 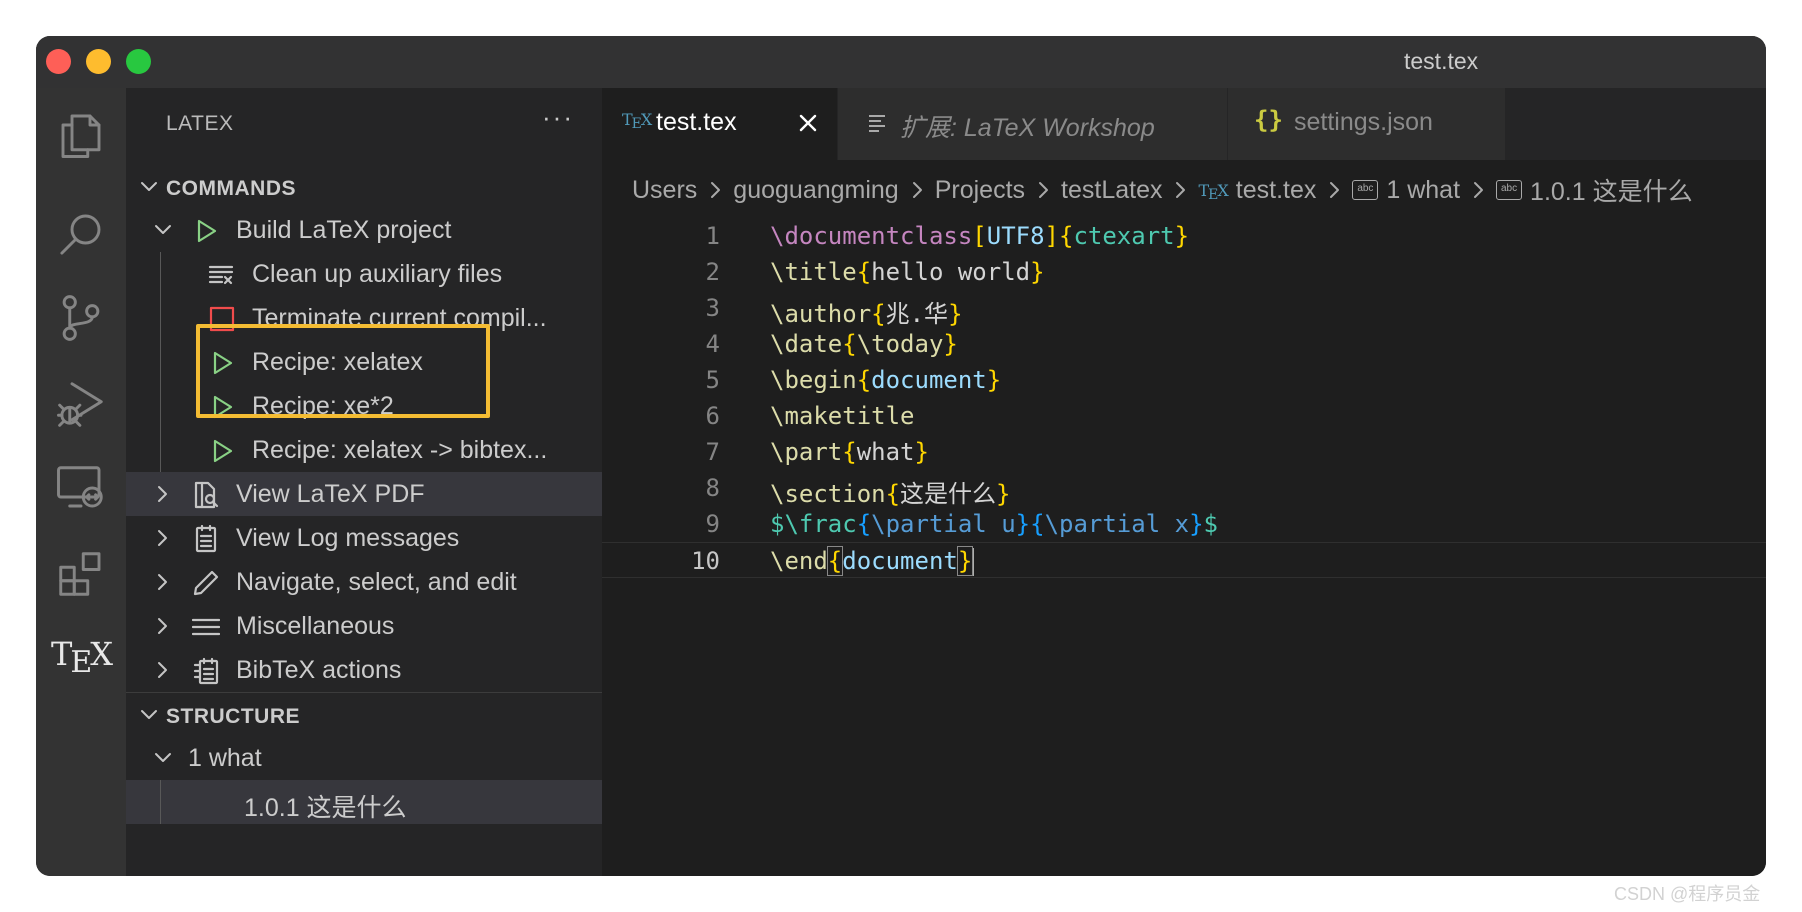 I want to click on code-line: 3 \author{兆.华}, so click(x=834, y=311).